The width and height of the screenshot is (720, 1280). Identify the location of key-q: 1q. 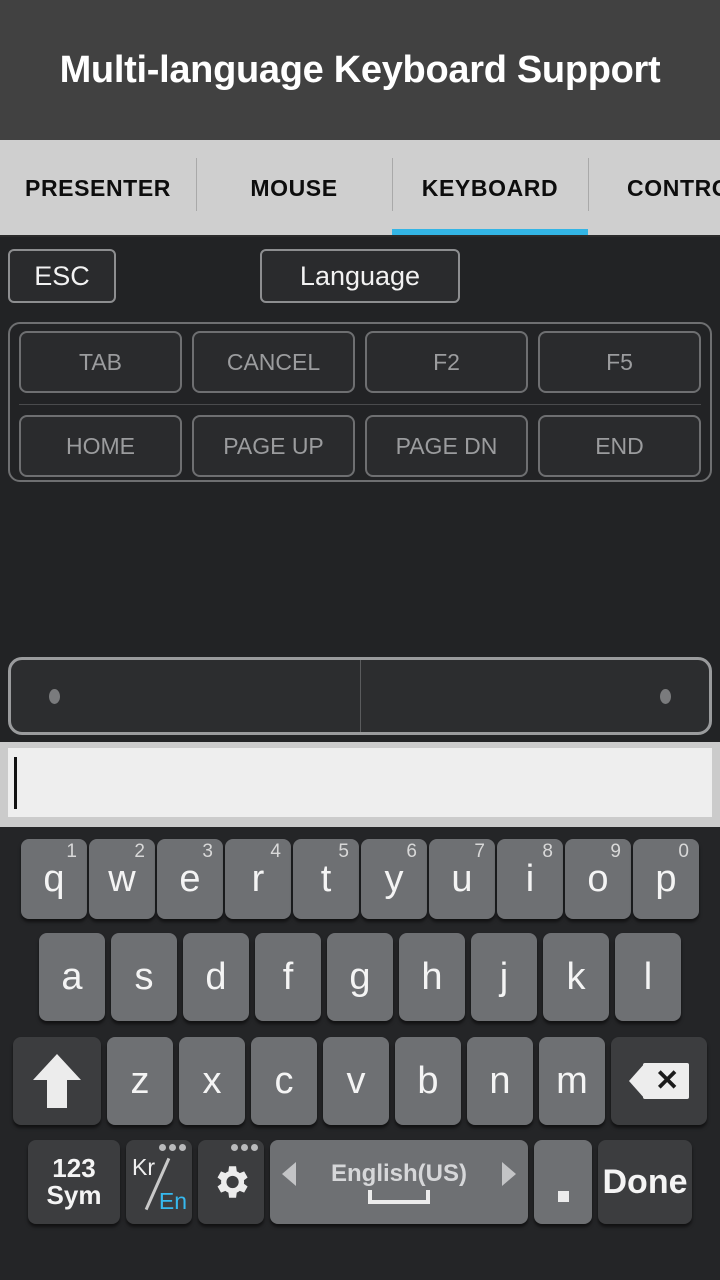
(54, 879).